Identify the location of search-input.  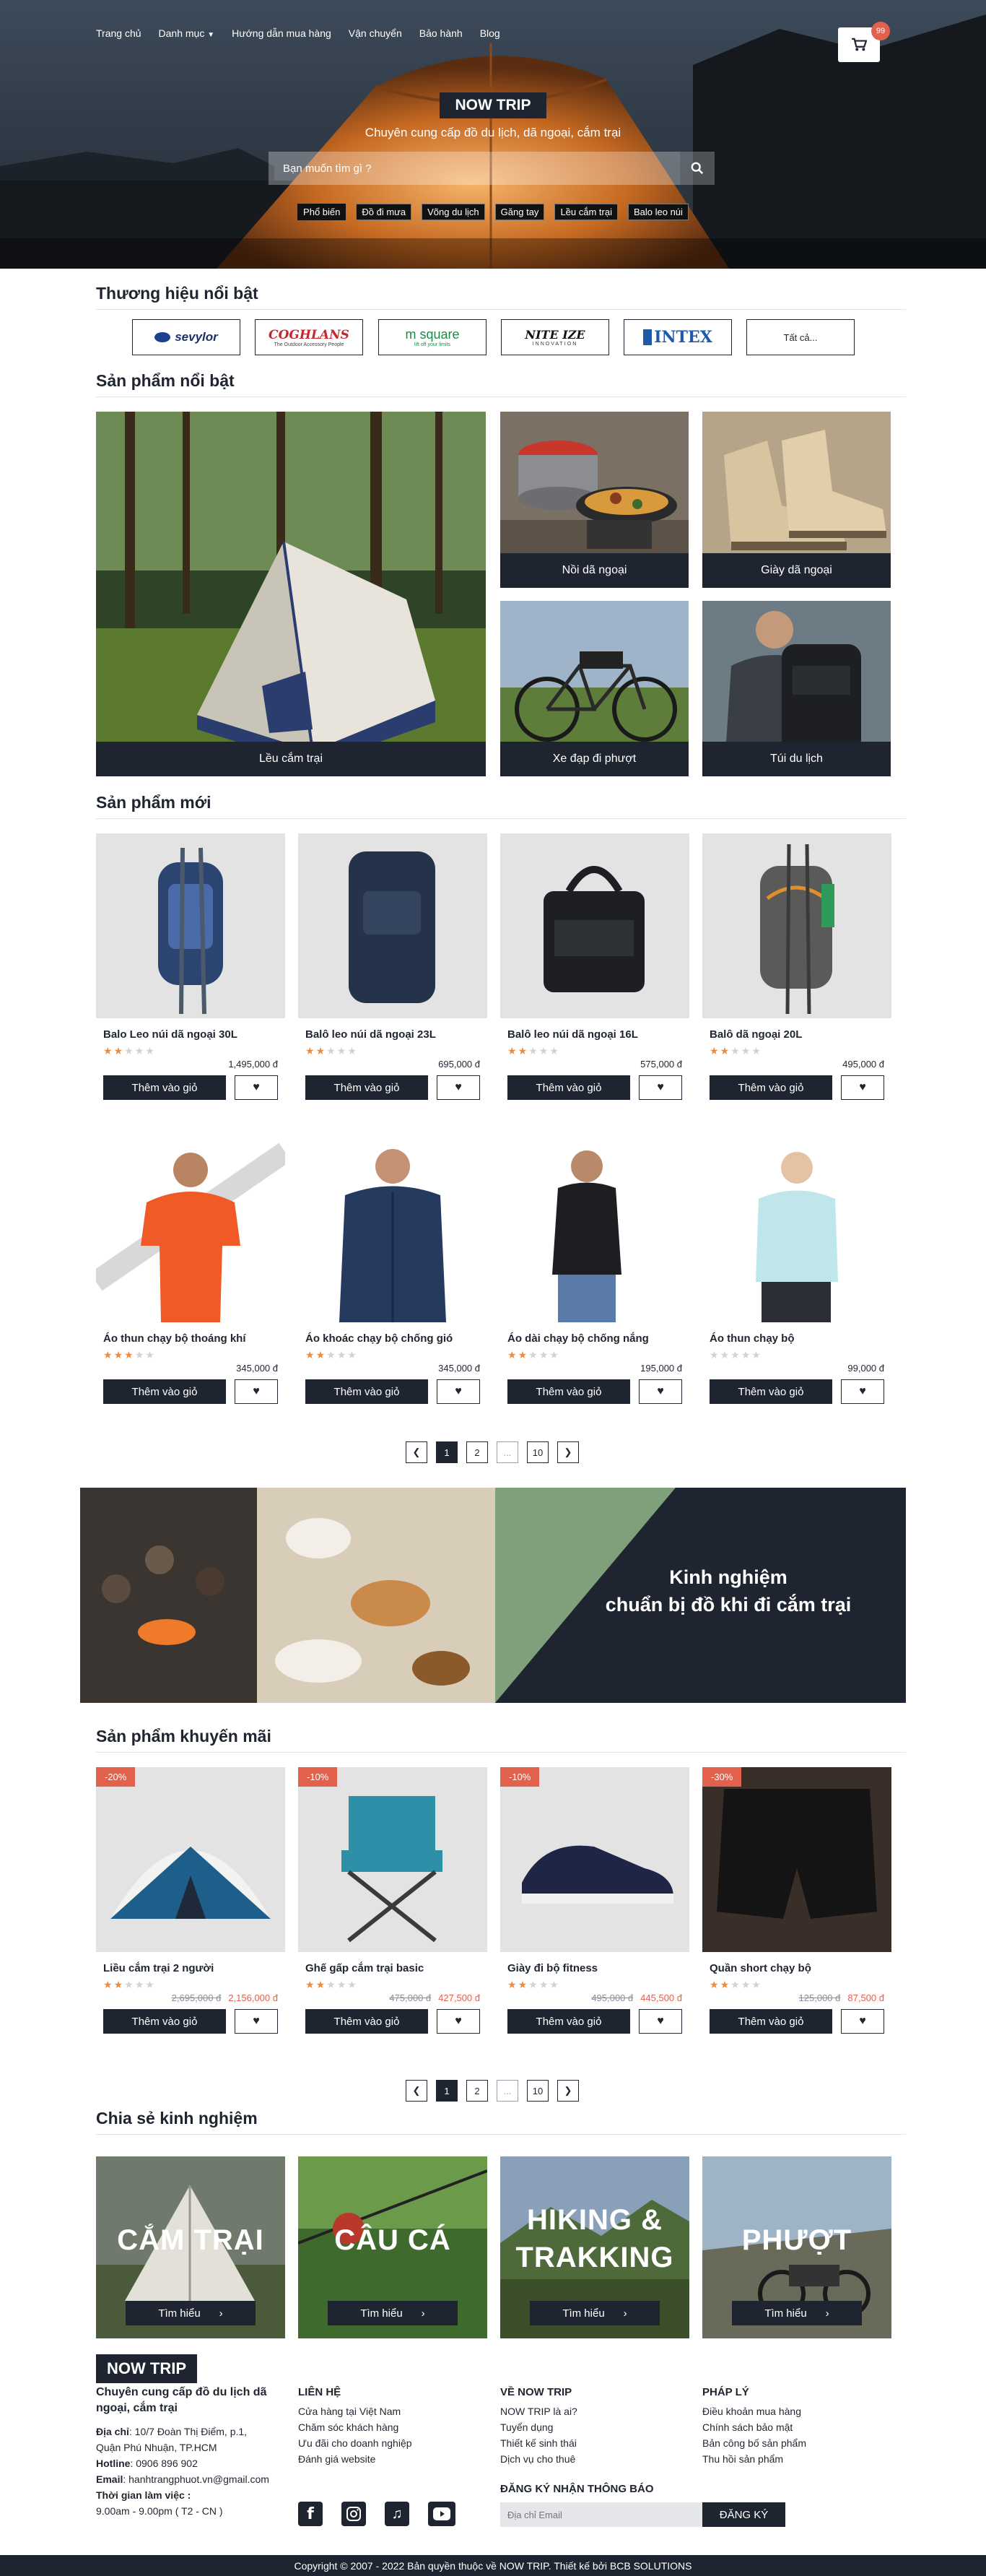
(475, 168).